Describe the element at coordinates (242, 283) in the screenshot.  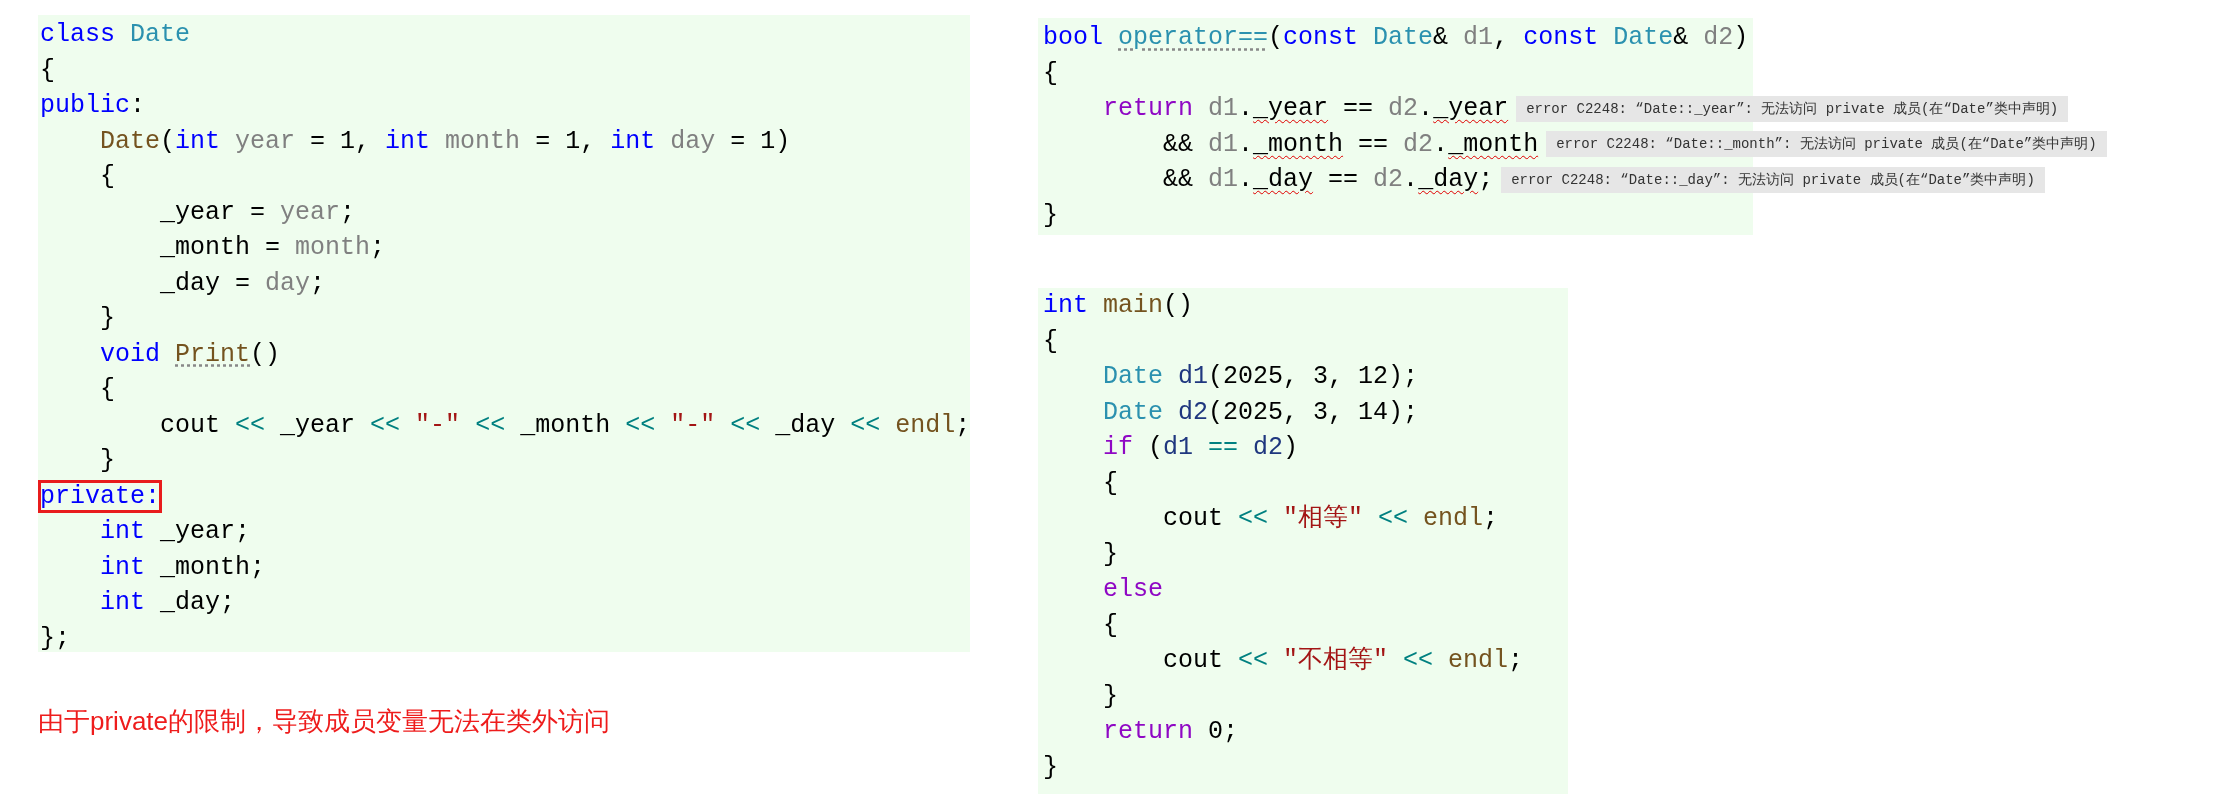
I see `code-line: _day = day;` at that location.